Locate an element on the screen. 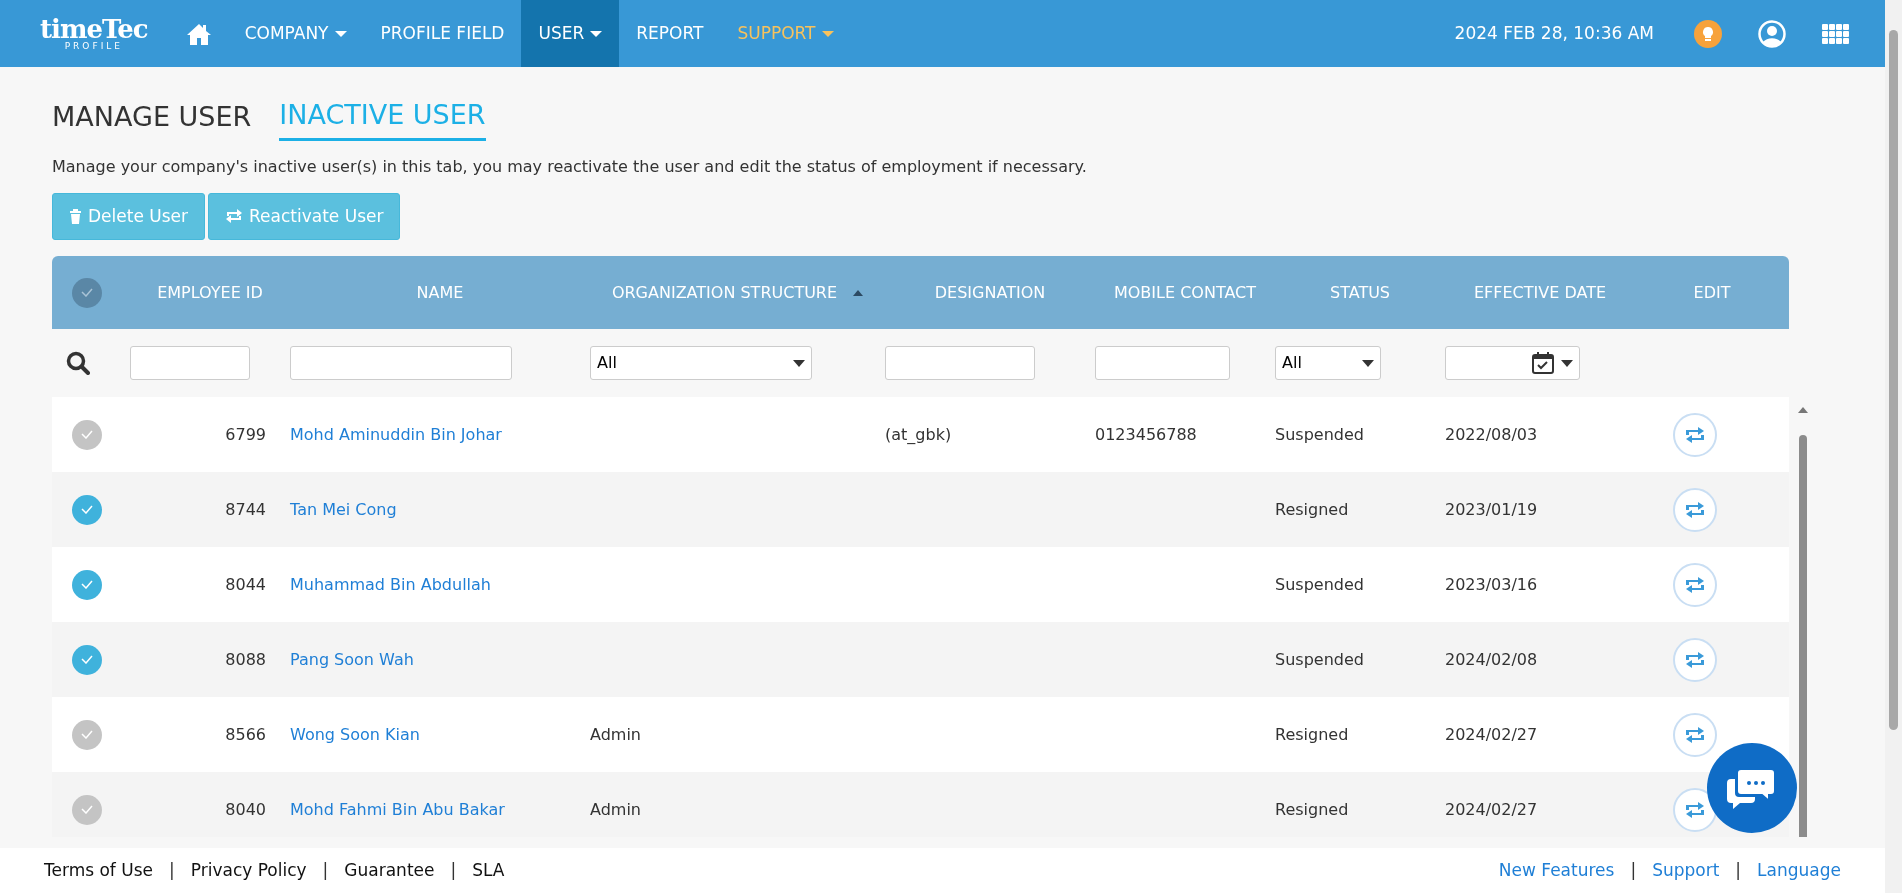  table-cell: 2022/08/03 is located at coordinates (1491, 434).